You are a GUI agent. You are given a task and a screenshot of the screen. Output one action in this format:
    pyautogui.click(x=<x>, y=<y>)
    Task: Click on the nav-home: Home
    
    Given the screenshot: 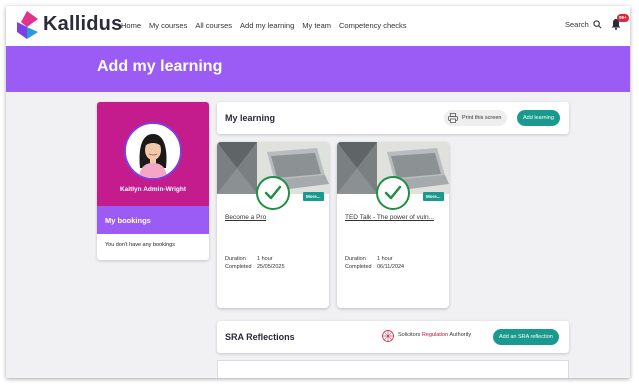 What is the action you would take?
    pyautogui.click(x=131, y=25)
    